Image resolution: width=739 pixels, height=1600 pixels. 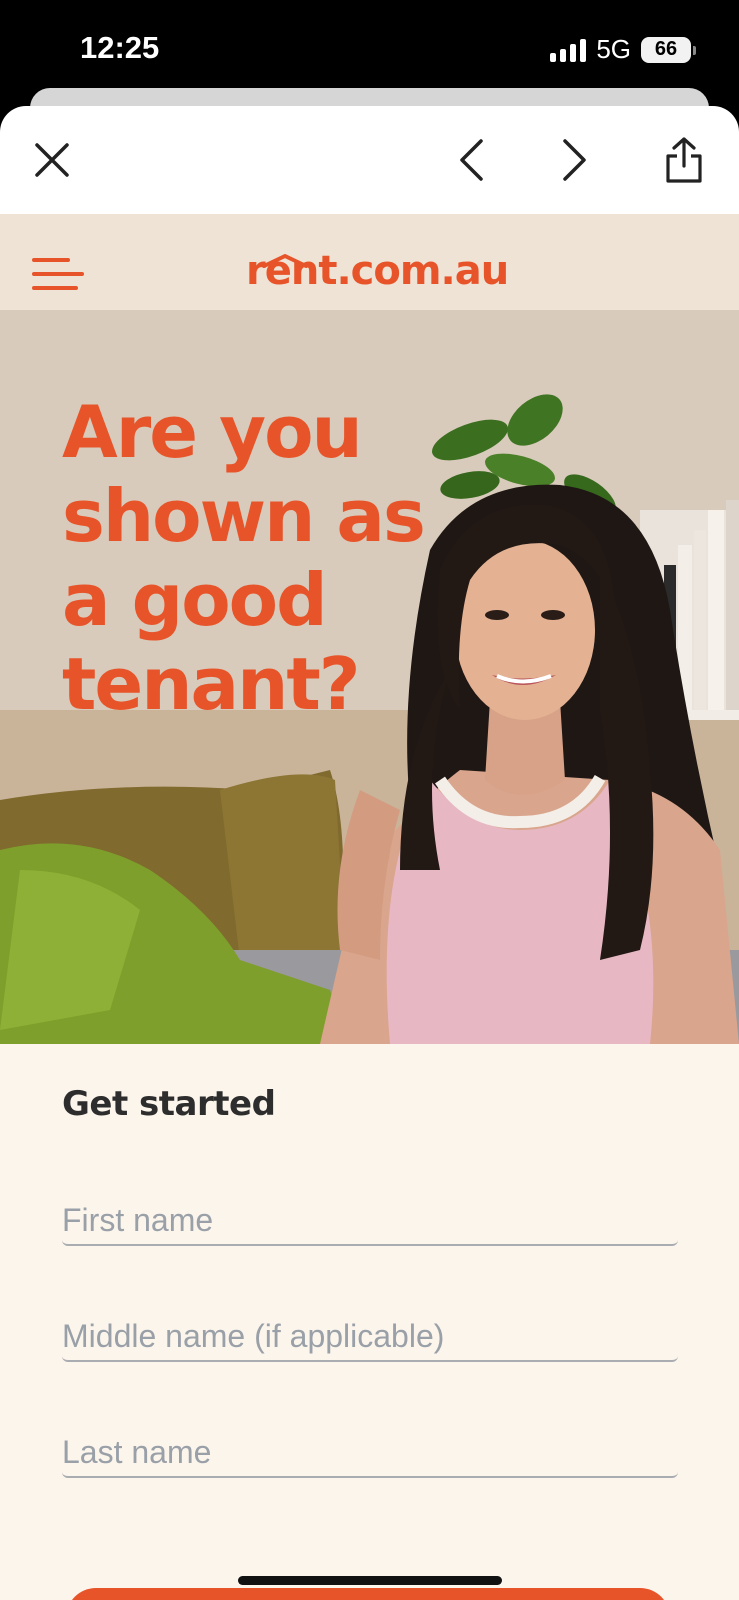 What do you see at coordinates (120, 47) in the screenshot?
I see `status-time: 12:25` at bounding box center [120, 47].